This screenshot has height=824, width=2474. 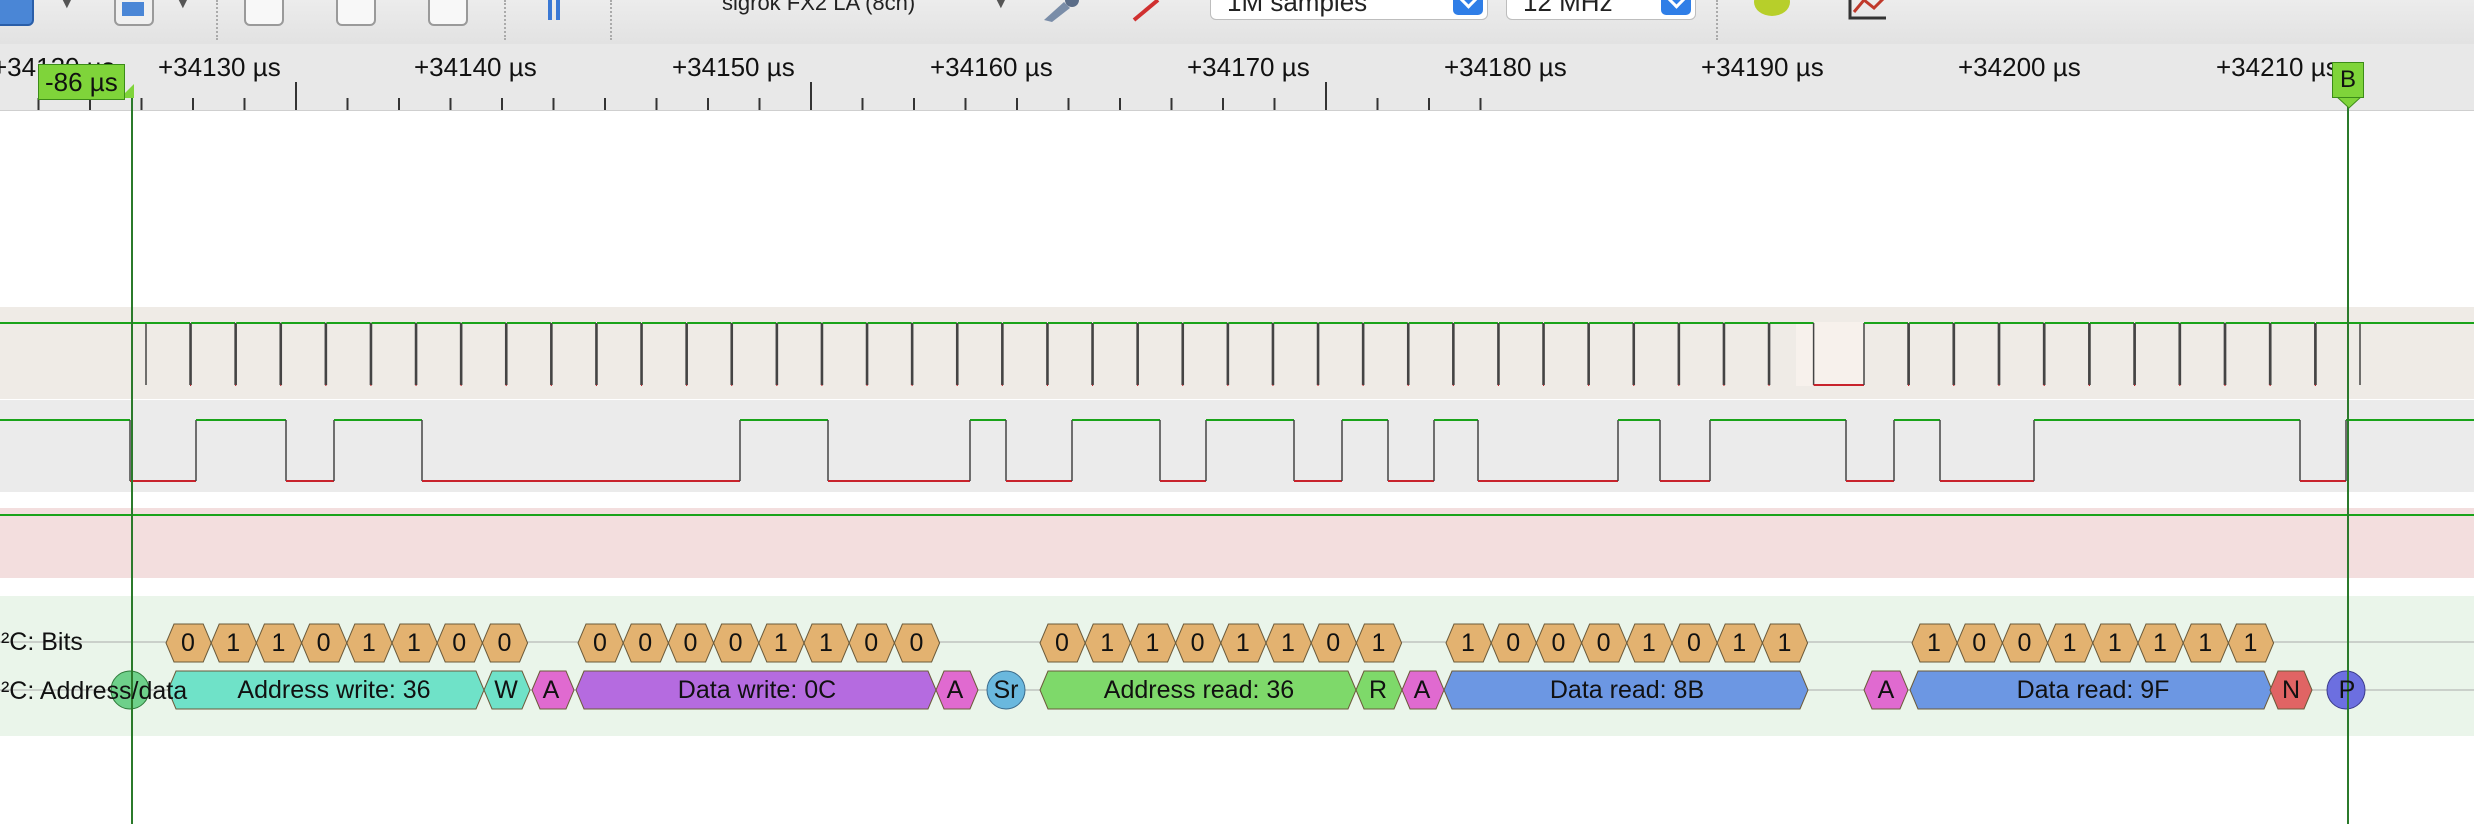 I want to click on row-label-bits: I²C: Bits, so click(x=41, y=642).